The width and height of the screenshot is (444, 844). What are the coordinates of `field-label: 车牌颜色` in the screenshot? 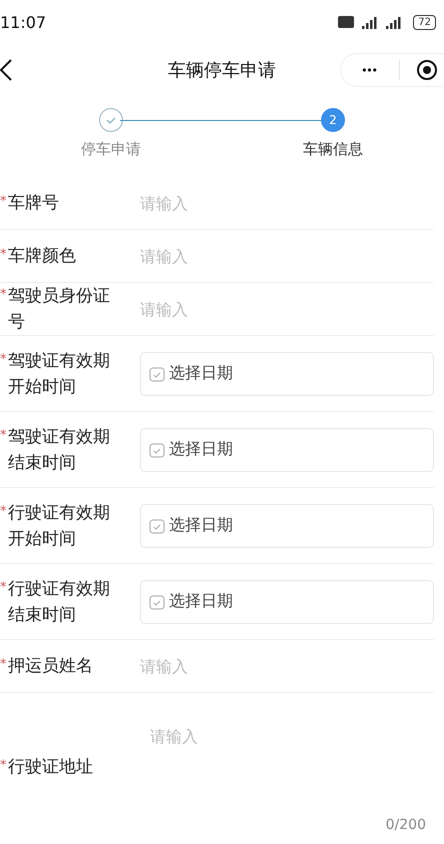 It's located at (42, 256).